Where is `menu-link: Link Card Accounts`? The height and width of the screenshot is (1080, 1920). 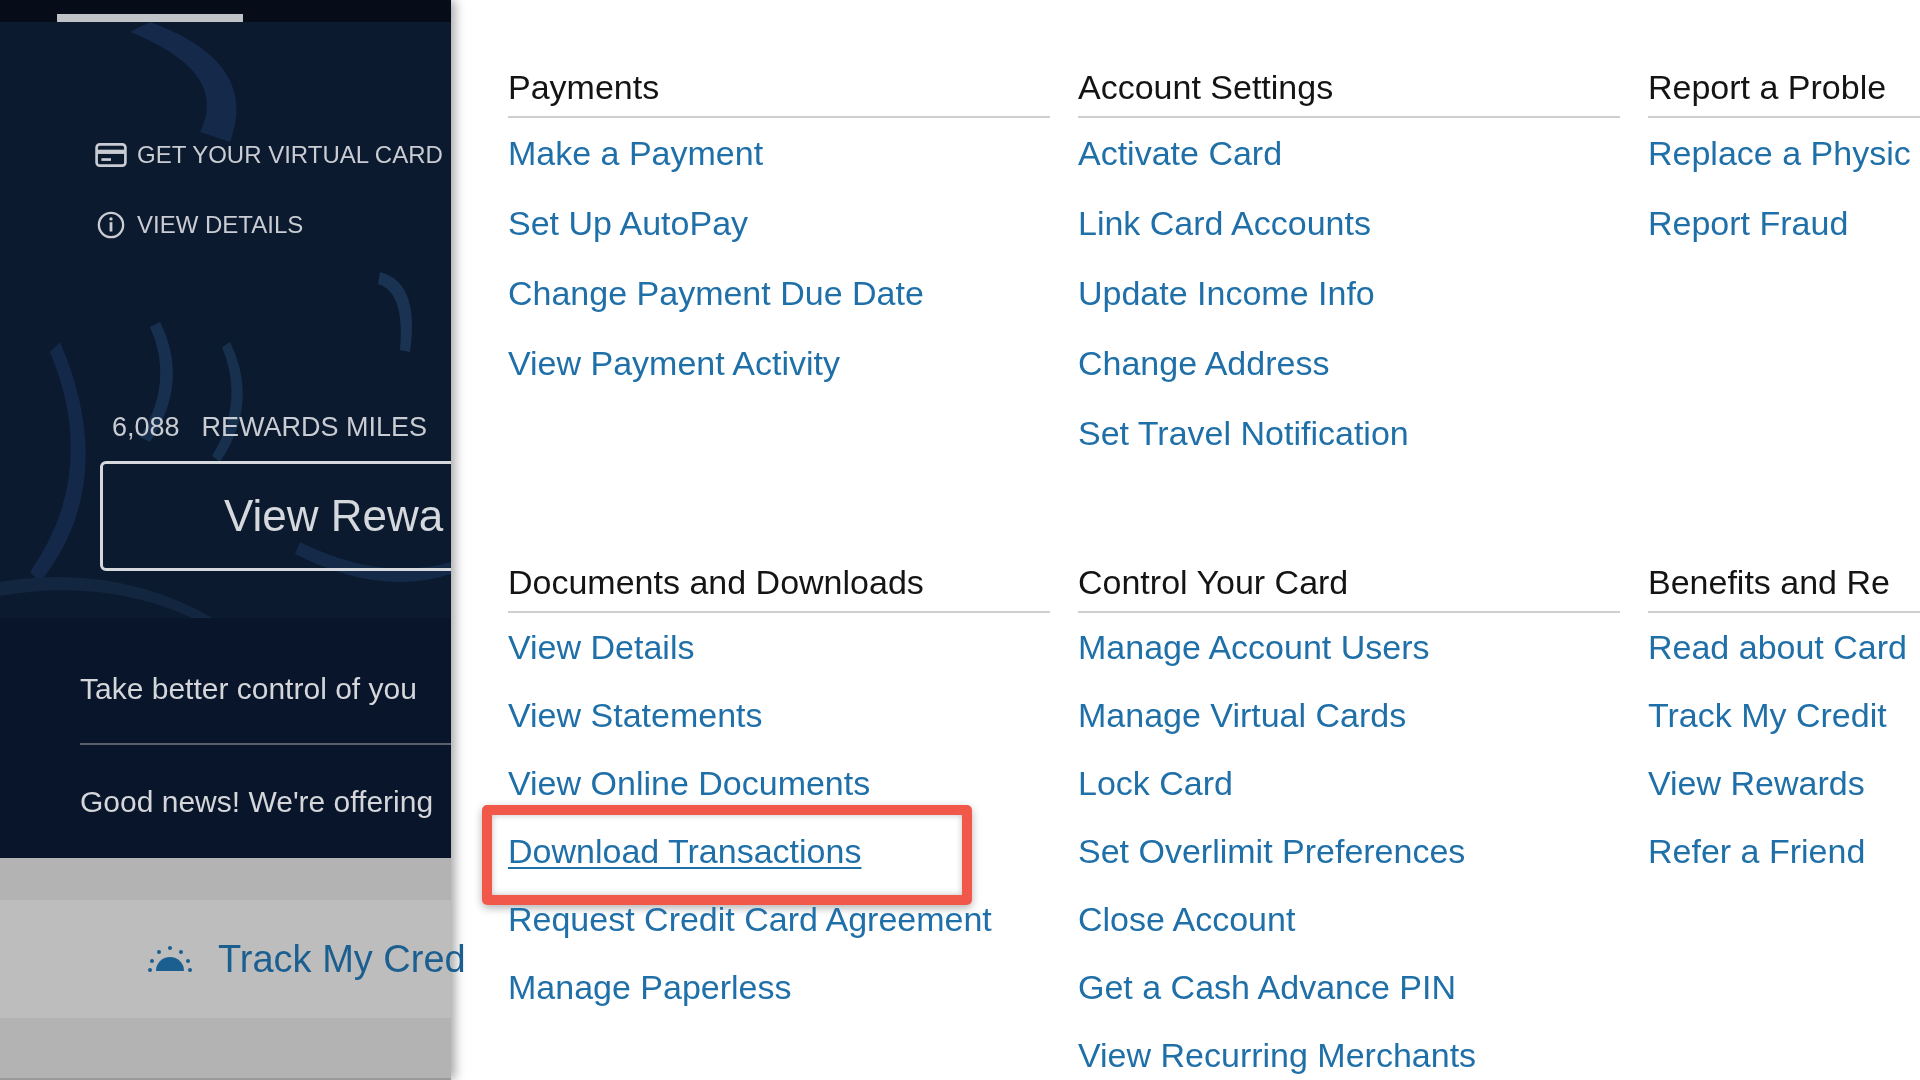
menu-link: Link Card Accounts is located at coordinates (1224, 223).